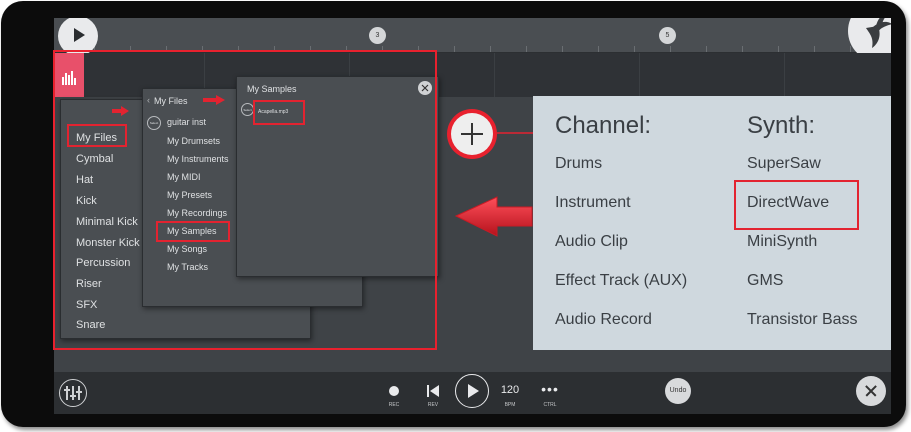  I want to click on bpm-label: BPM, so click(510, 405).